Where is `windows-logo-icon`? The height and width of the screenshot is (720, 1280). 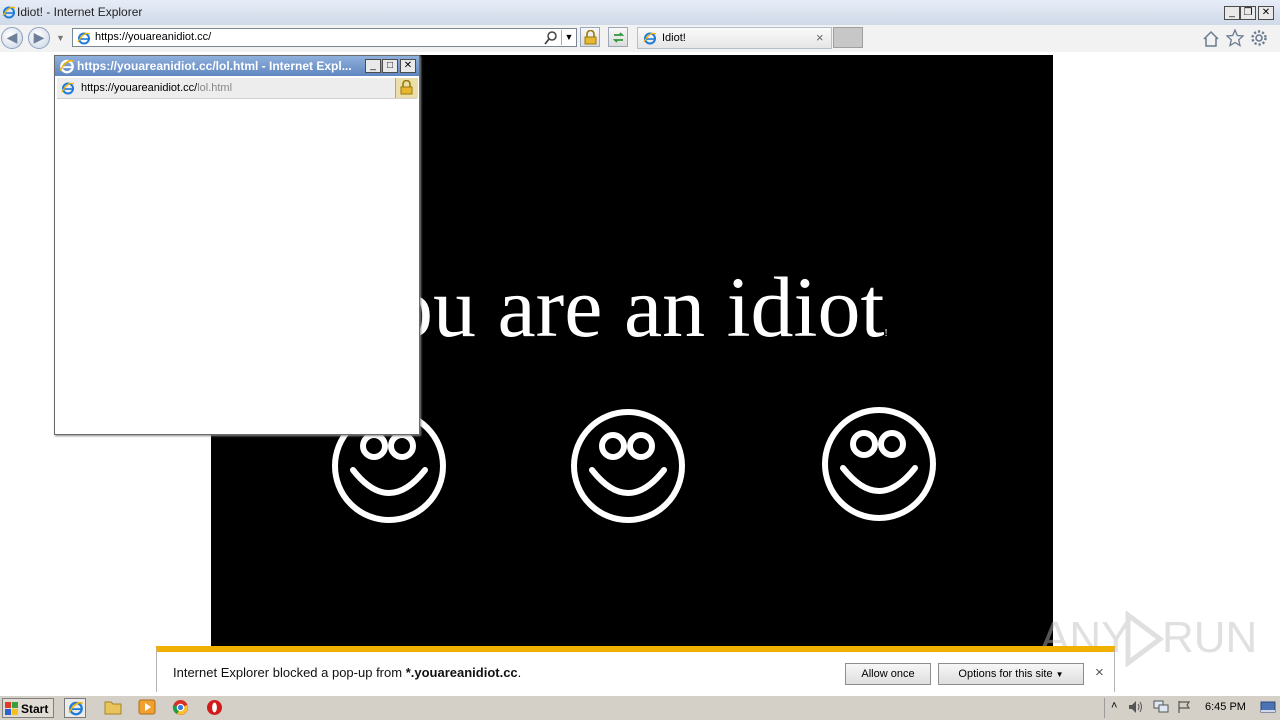 windows-logo-icon is located at coordinates (11, 708).